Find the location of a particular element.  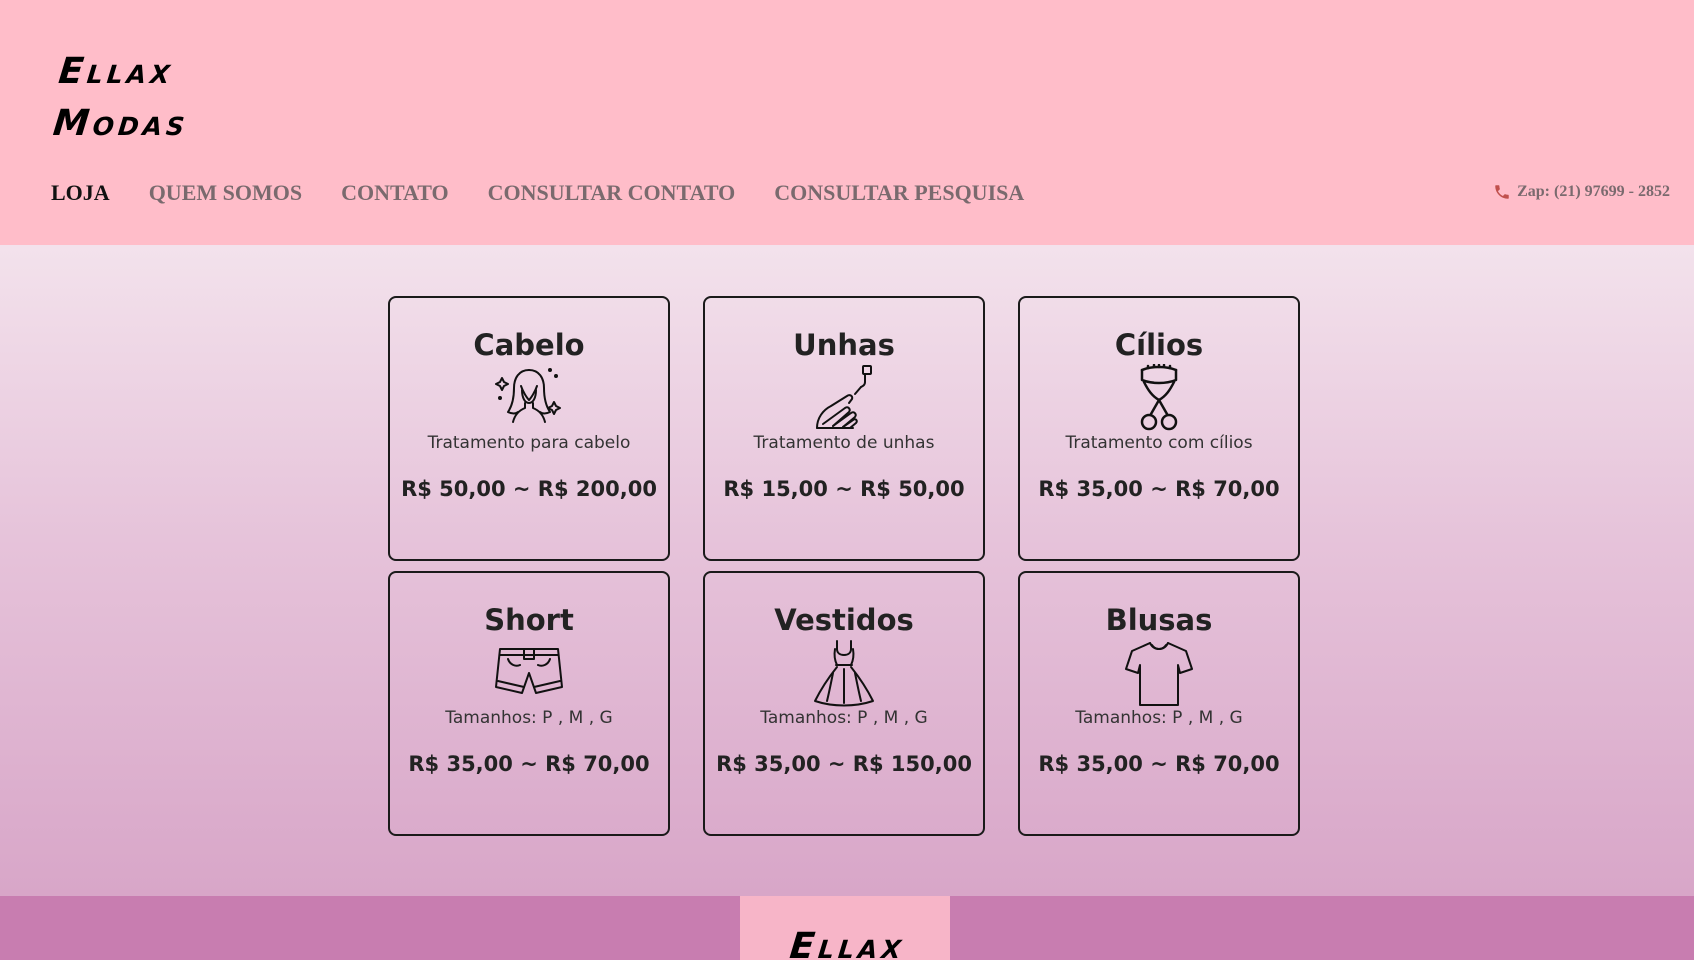

nav-item-consultar-contato: CONSULTAR CONTATO is located at coordinates (612, 193).